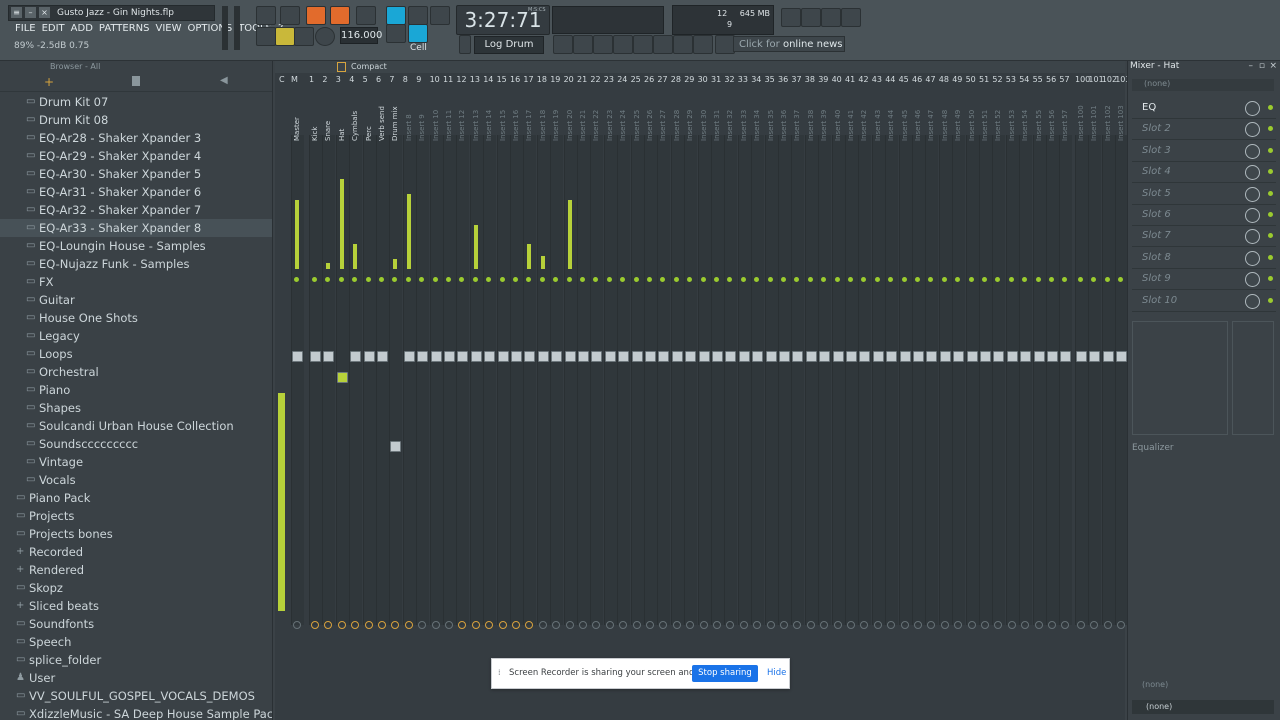  I want to click on effect-slot: Slot 3, so click(1204, 151).